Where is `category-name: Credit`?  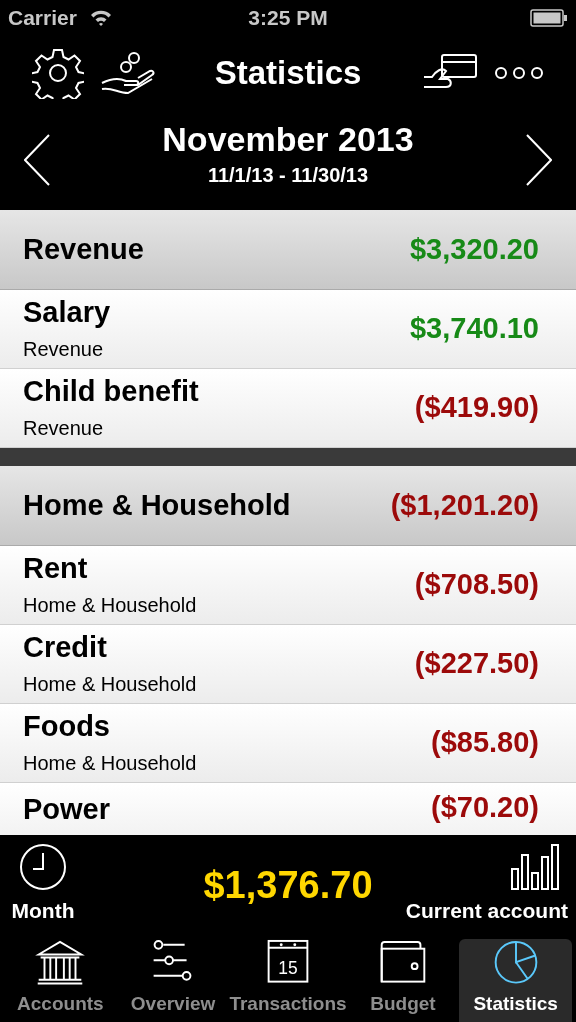 category-name: Credit is located at coordinates (65, 647).